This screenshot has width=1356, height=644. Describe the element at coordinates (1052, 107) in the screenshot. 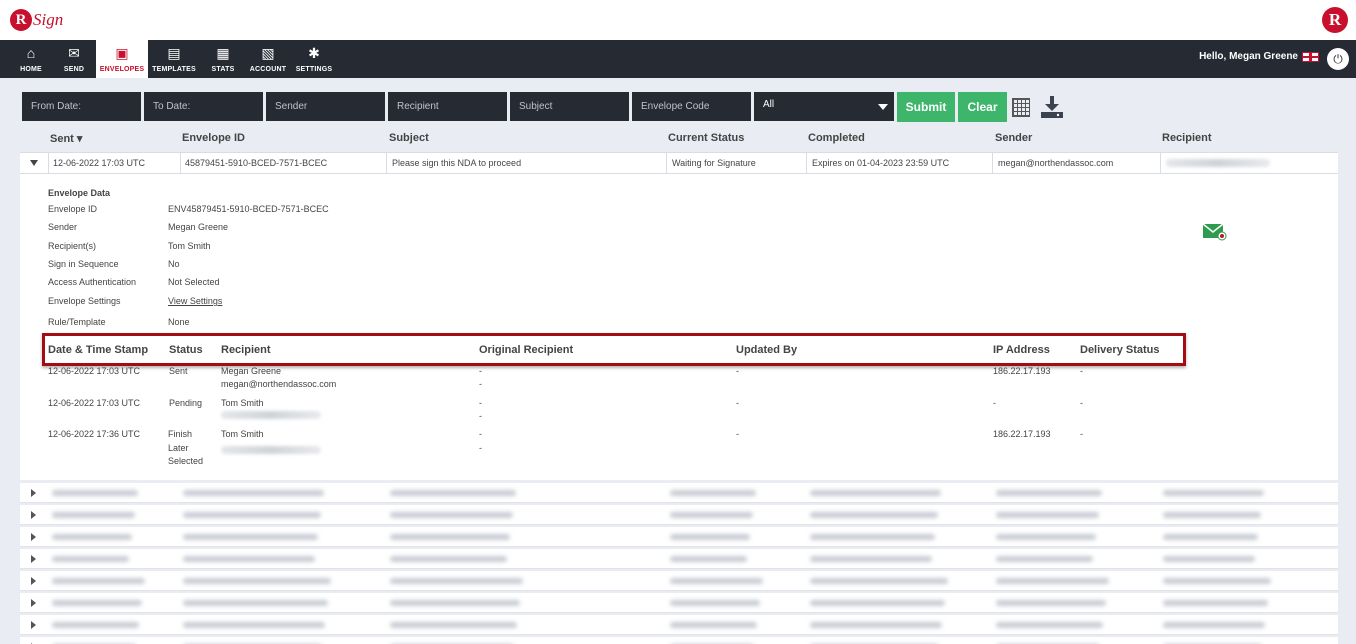

I see `download-icon` at that location.